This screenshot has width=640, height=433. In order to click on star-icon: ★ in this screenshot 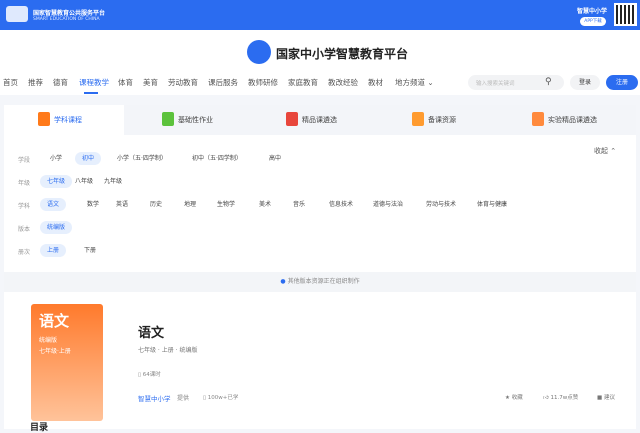, I will do `click(507, 398)`.